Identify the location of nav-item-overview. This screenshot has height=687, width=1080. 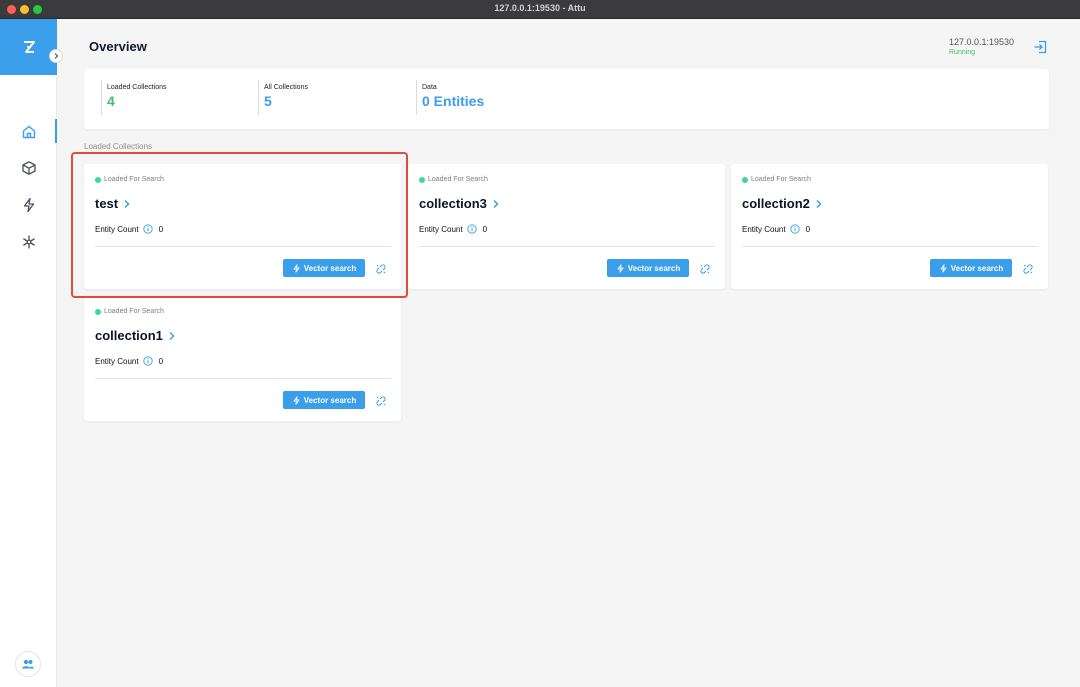
(29, 132).